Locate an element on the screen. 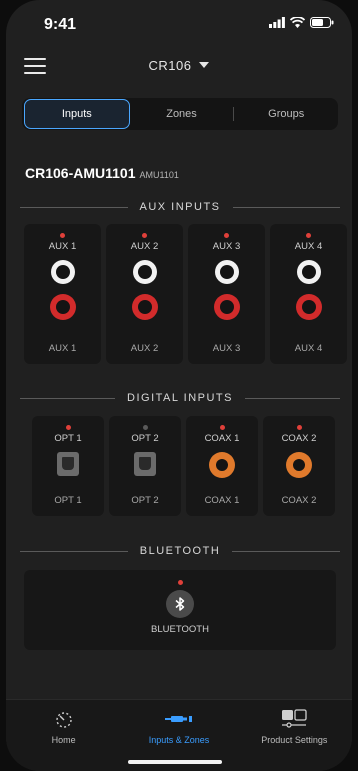 The height and width of the screenshot is (771, 358). input-name: AUX 3 is located at coordinates (226, 348).